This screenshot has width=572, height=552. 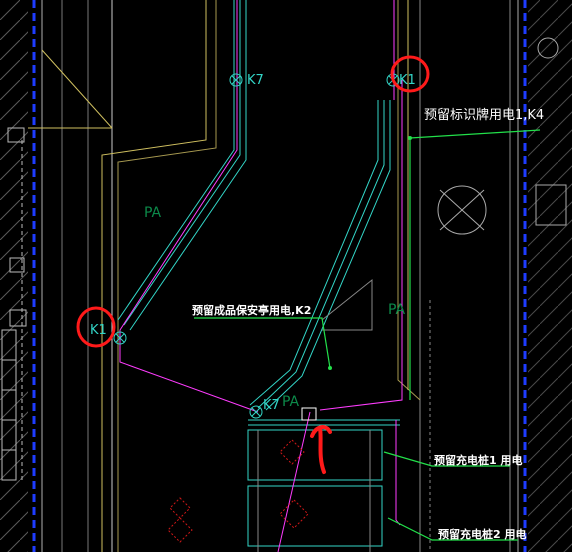 What do you see at coordinates (397, 310) in the screenshot?
I see `zone-label-pa-right: PA` at bounding box center [397, 310].